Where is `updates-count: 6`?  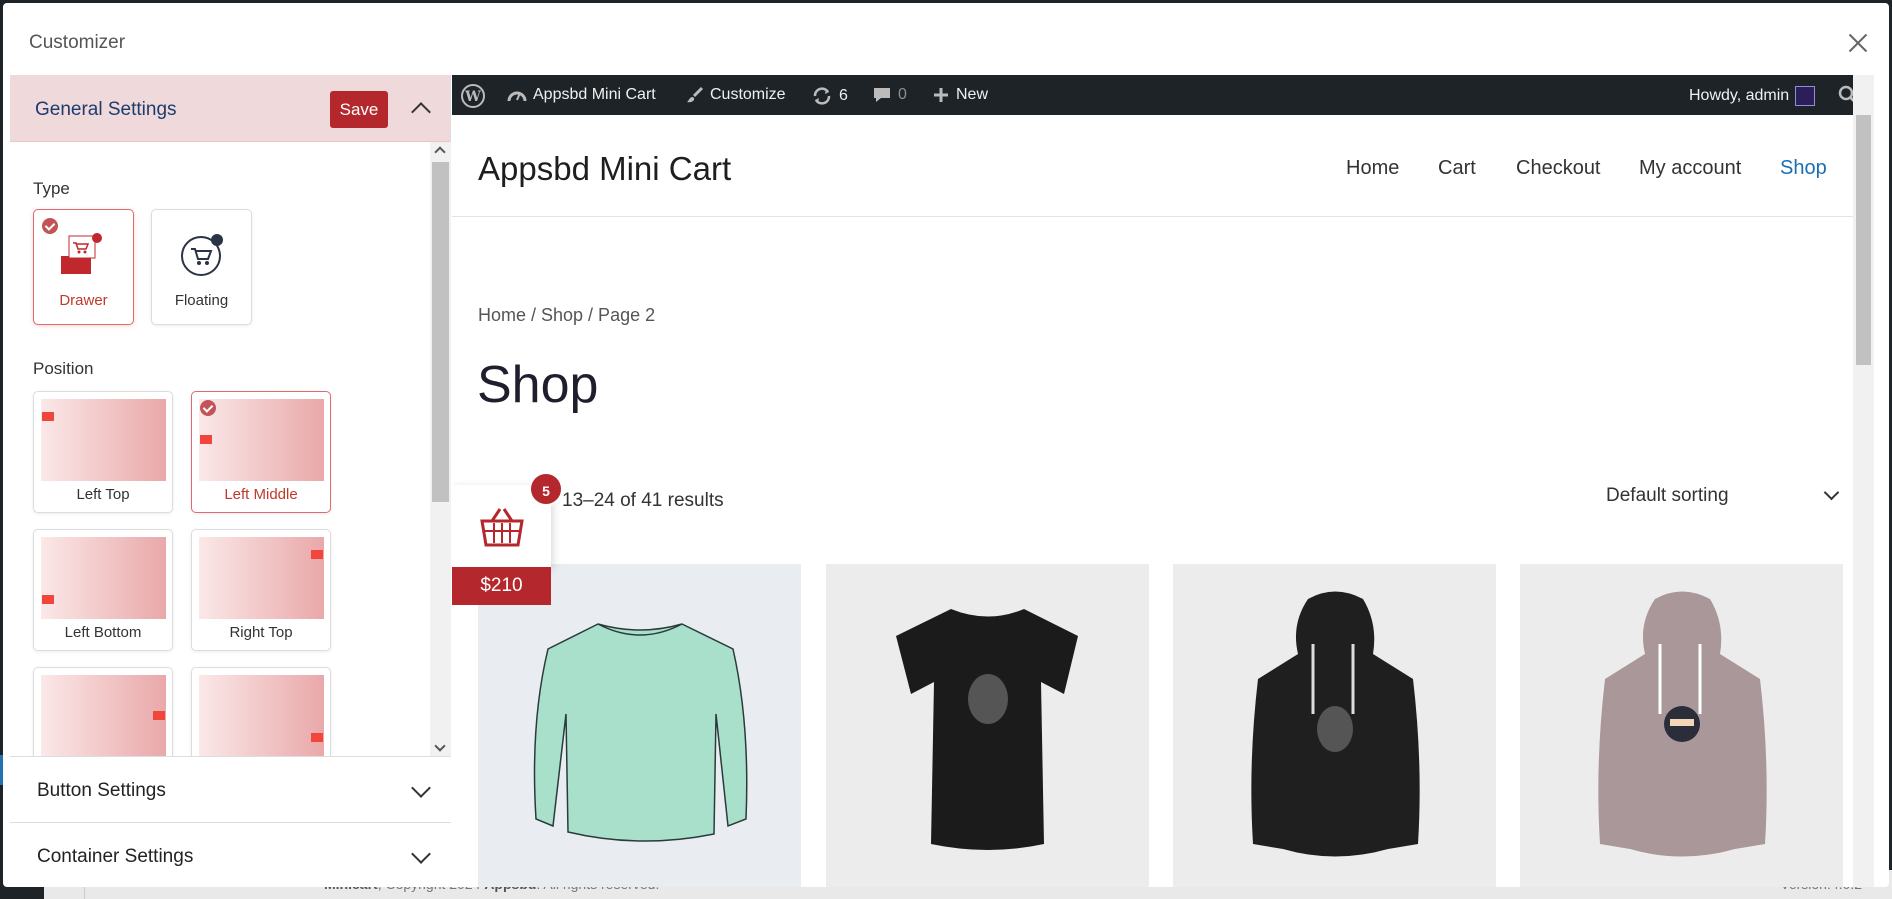
updates-count: 6 is located at coordinates (843, 95).